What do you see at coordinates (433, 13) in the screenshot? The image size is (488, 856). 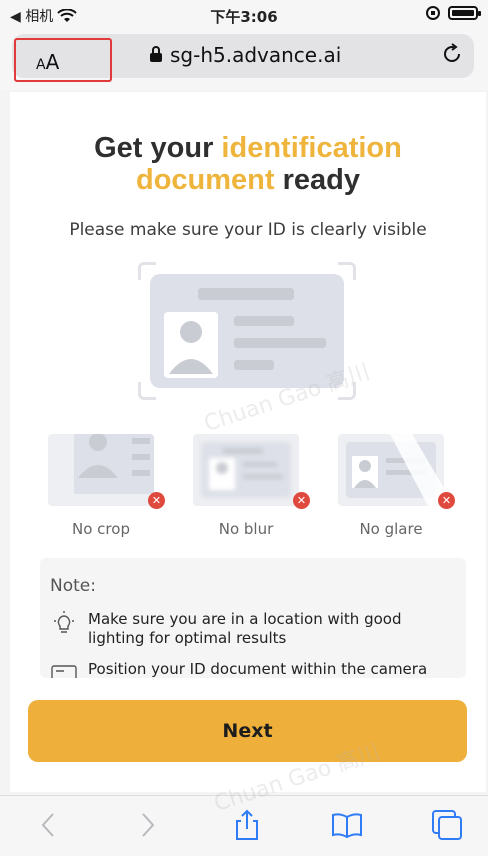 I see `orientation-lock-icon` at bounding box center [433, 13].